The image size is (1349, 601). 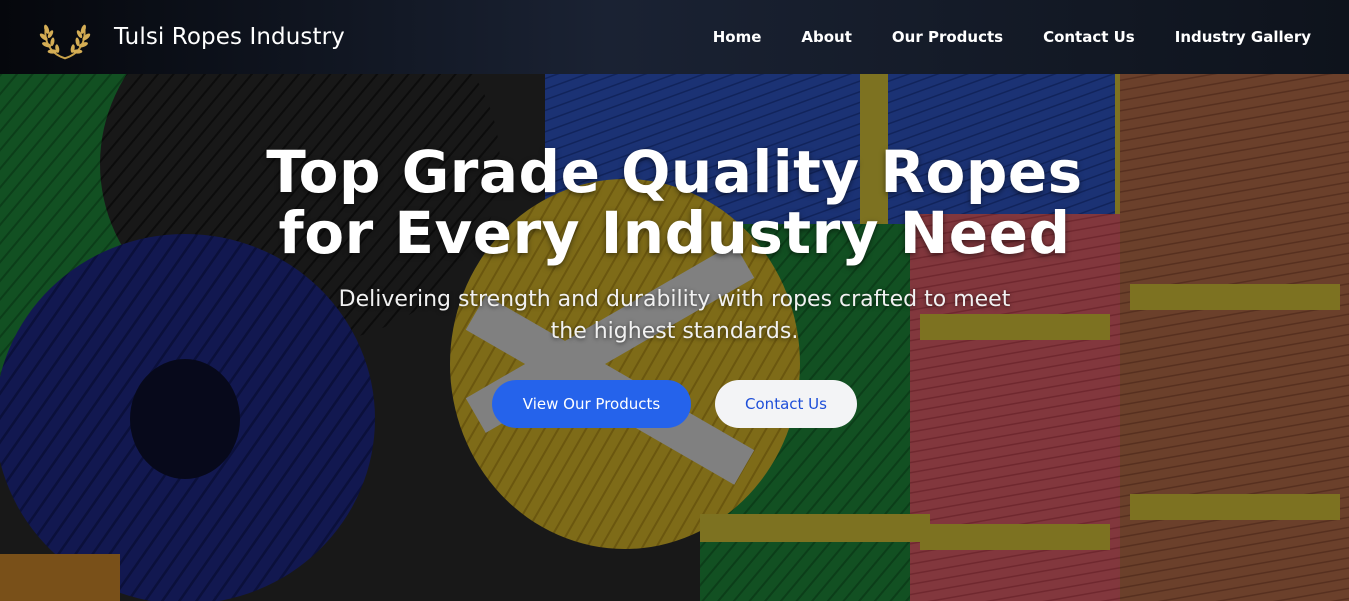 What do you see at coordinates (674, 172) in the screenshot?
I see `hero-title-line-1: Top Grade Quality Ropes` at bounding box center [674, 172].